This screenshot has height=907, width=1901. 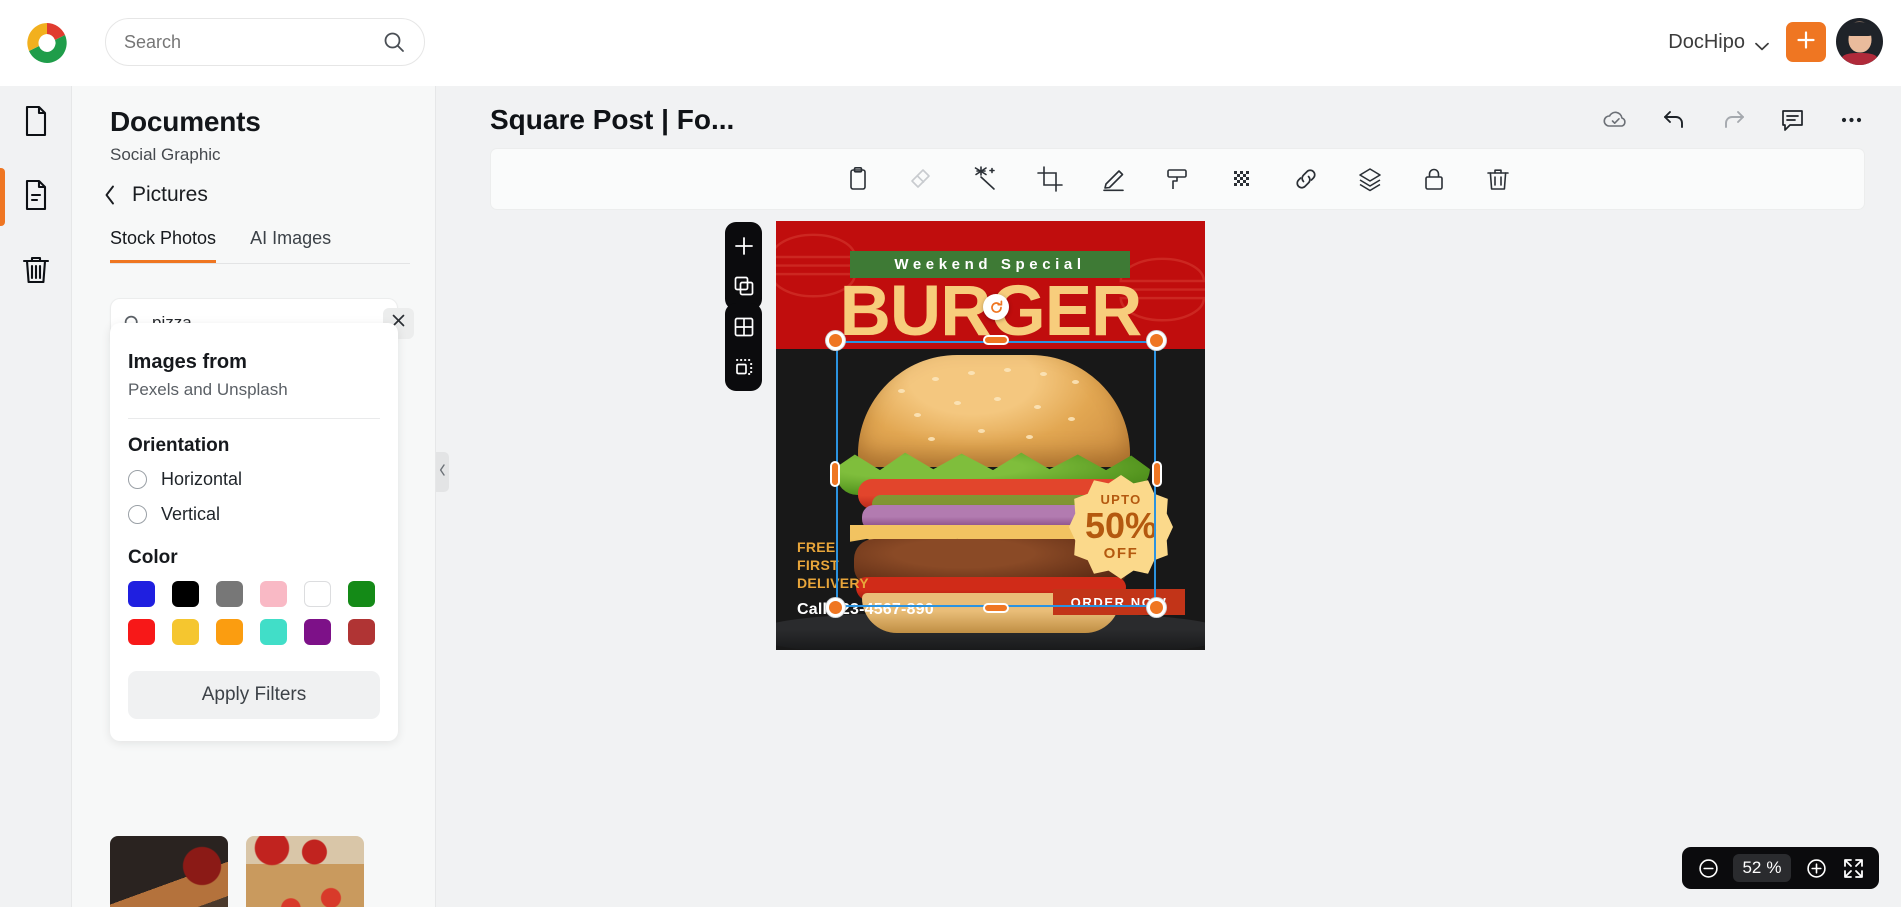 What do you see at coordinates (254, 479) in the screenshot?
I see `orientation-horizontal: Horizontal` at bounding box center [254, 479].